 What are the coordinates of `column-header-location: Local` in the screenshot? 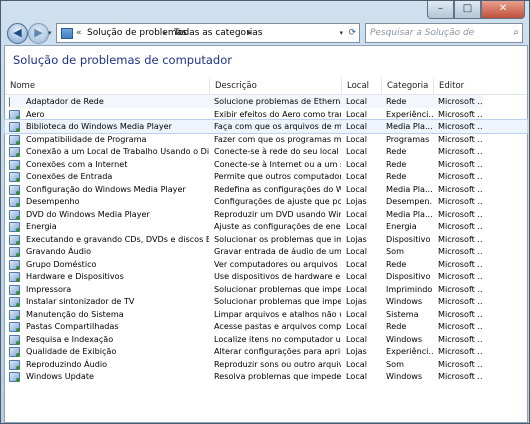 It's located at (361, 86).